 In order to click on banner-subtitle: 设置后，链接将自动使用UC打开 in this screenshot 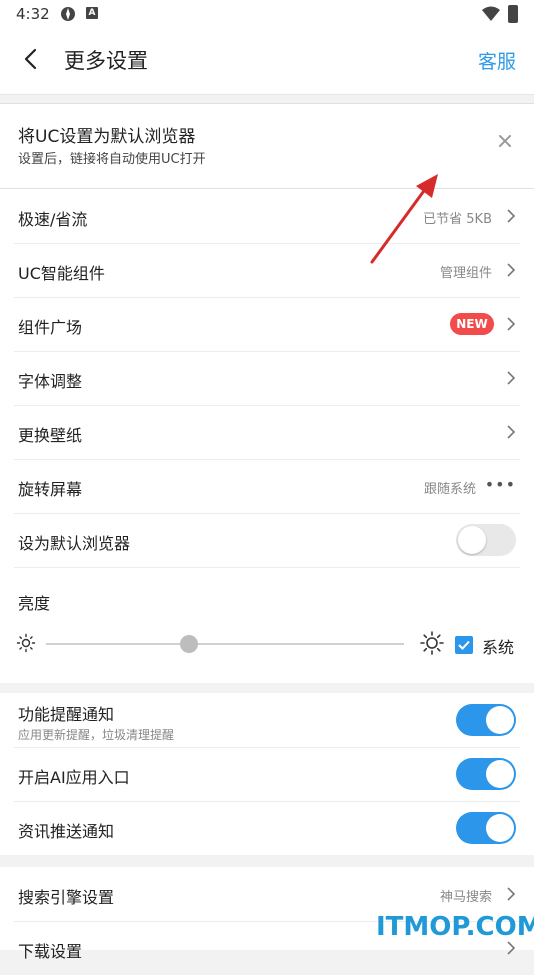, I will do `click(112, 159)`.